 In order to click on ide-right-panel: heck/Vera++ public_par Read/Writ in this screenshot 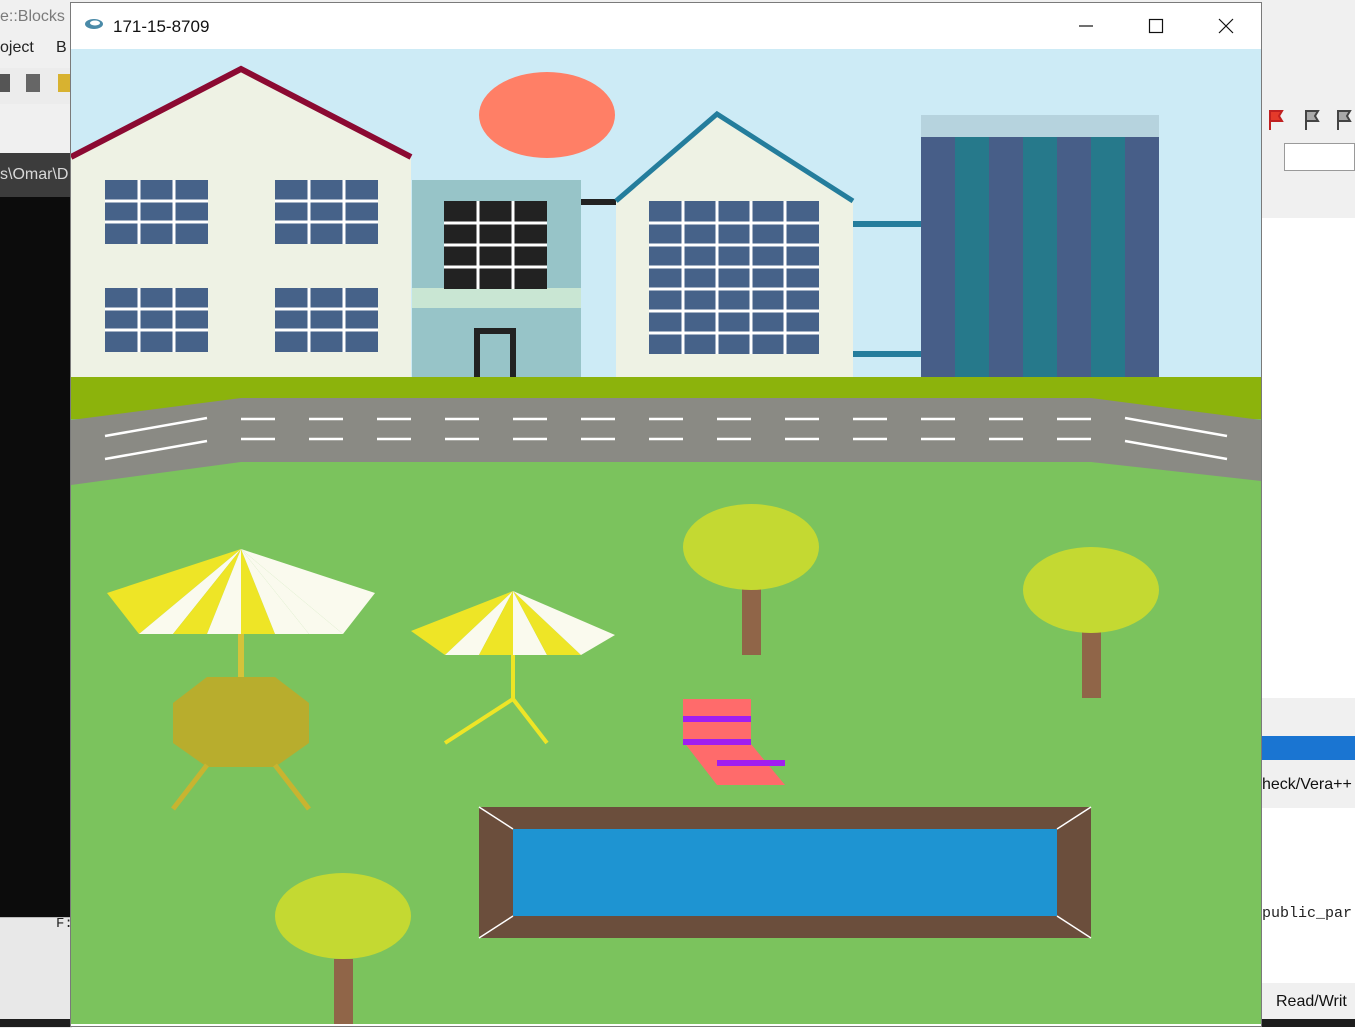, I will do `click(1308, 537)`.